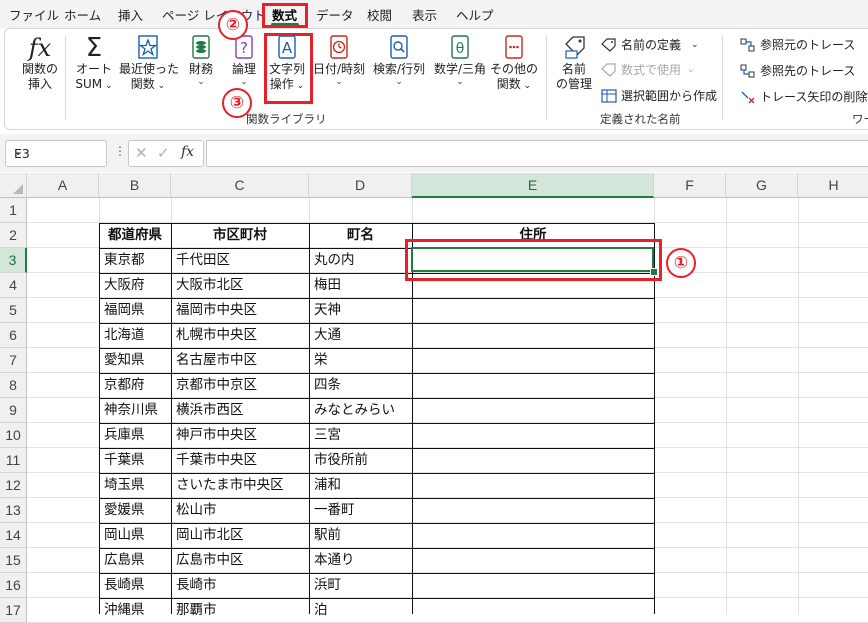 The height and width of the screenshot is (623, 868). What do you see at coordinates (399, 60) in the screenshot?
I see `lookup-button: 検索/行列 ⌄` at bounding box center [399, 60].